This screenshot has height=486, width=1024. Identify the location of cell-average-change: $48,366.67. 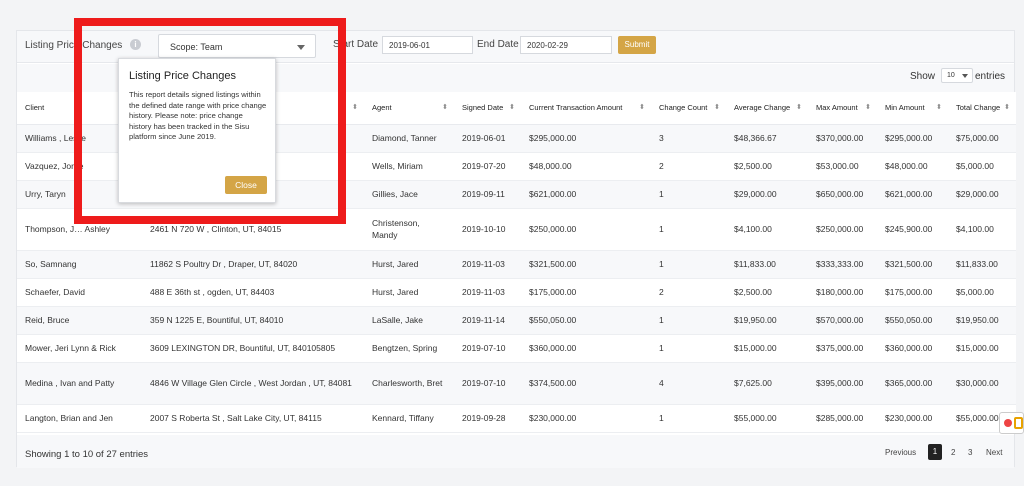
(767, 138).